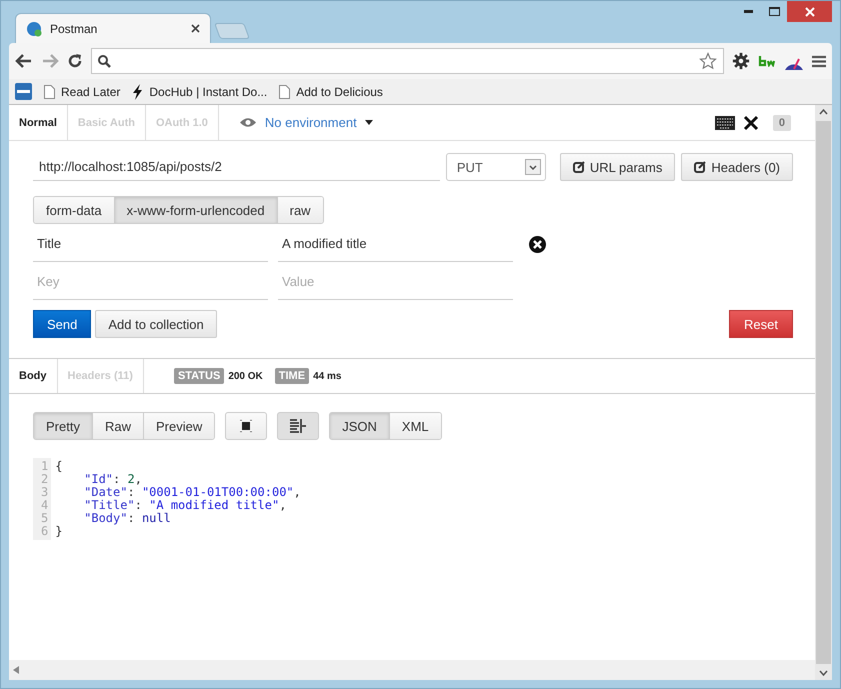 The height and width of the screenshot is (689, 841). What do you see at coordinates (708, 61) in the screenshot?
I see `star-icon` at bounding box center [708, 61].